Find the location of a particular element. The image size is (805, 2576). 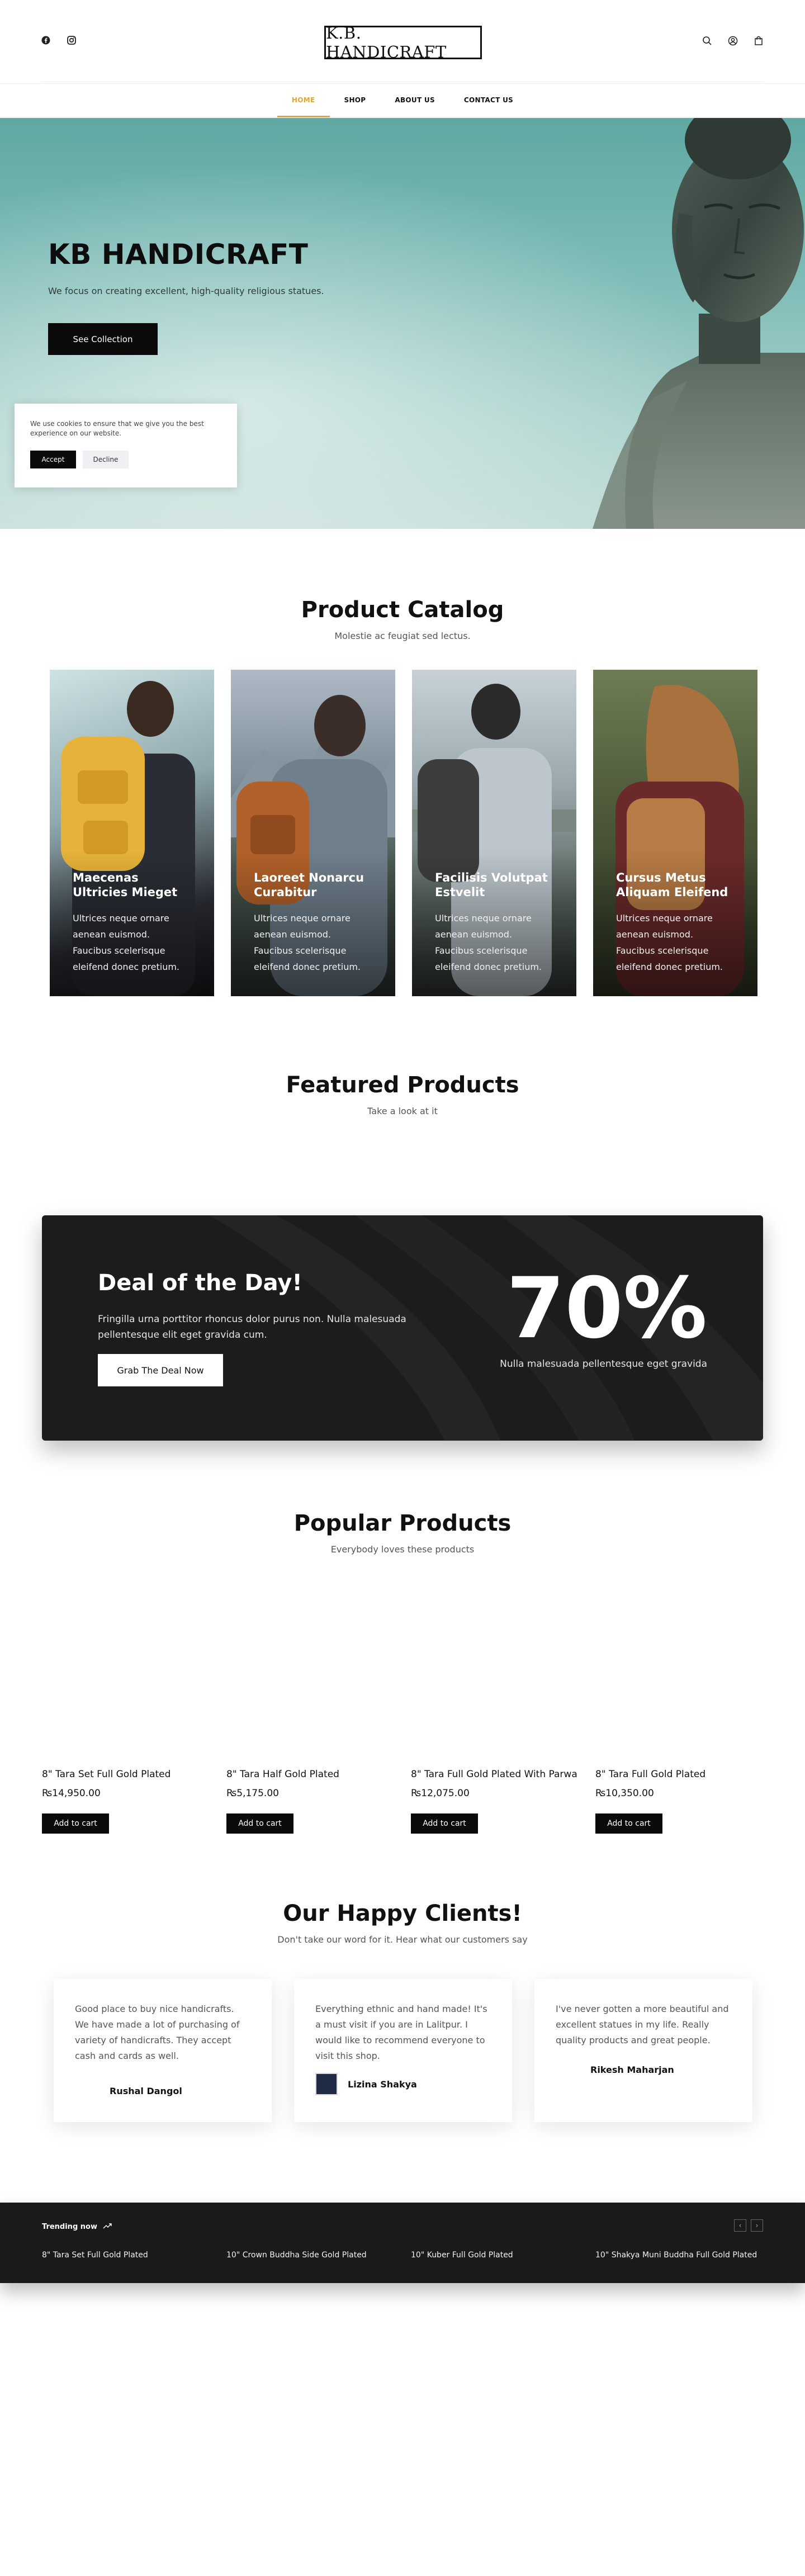

catalog-card-title: Laoreet Nonarcu Curabitur is located at coordinates (309, 885).